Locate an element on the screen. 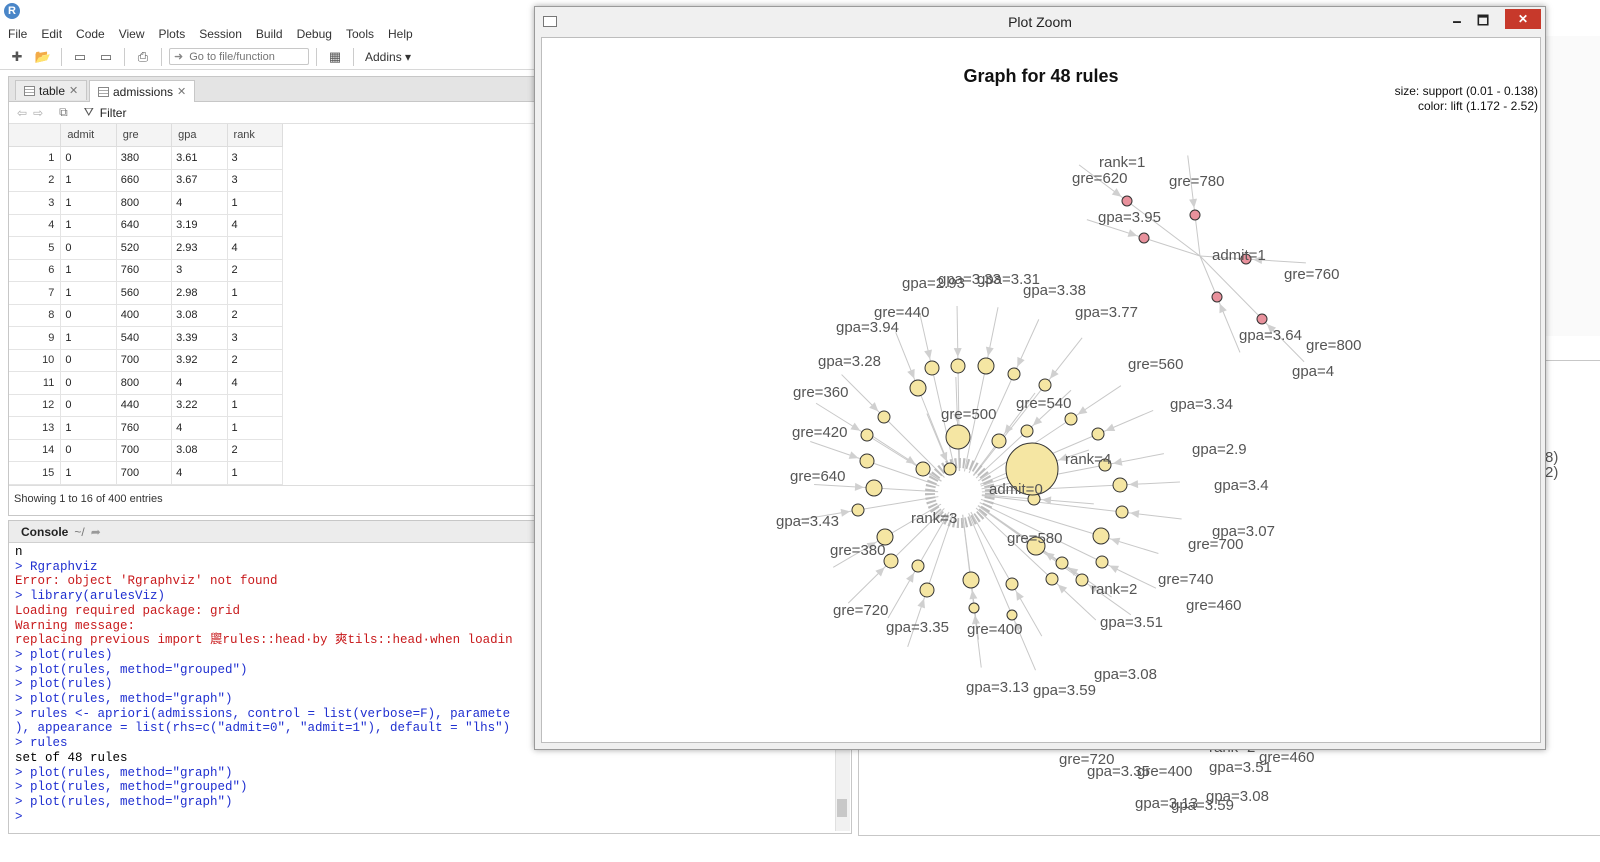 The width and height of the screenshot is (1600, 862). window-title: Plot Zoom is located at coordinates (1040, 22).